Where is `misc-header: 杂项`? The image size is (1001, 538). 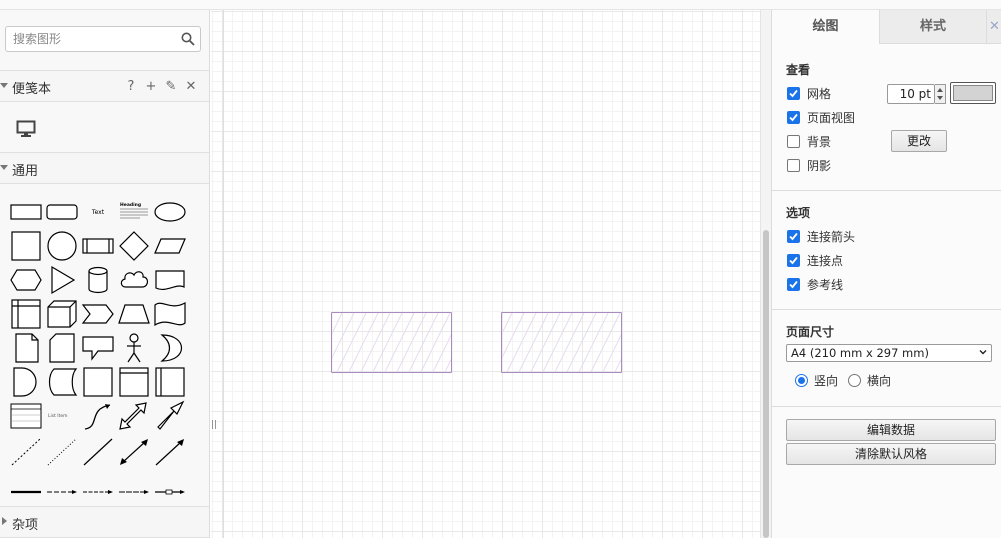 misc-header: 杂项 is located at coordinates (104, 522).